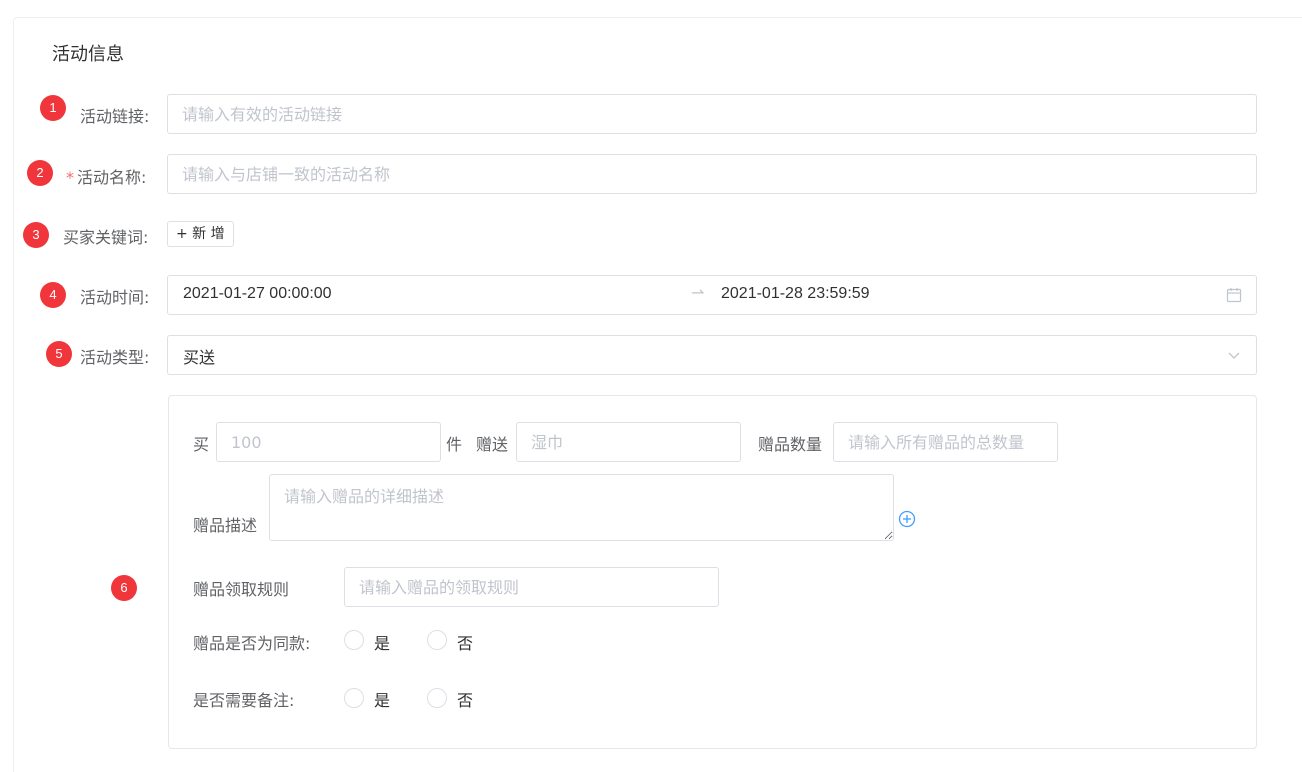 The image size is (1302, 772). Describe the element at coordinates (40, 173) in the screenshot. I see `step-badge-2: 2` at that location.